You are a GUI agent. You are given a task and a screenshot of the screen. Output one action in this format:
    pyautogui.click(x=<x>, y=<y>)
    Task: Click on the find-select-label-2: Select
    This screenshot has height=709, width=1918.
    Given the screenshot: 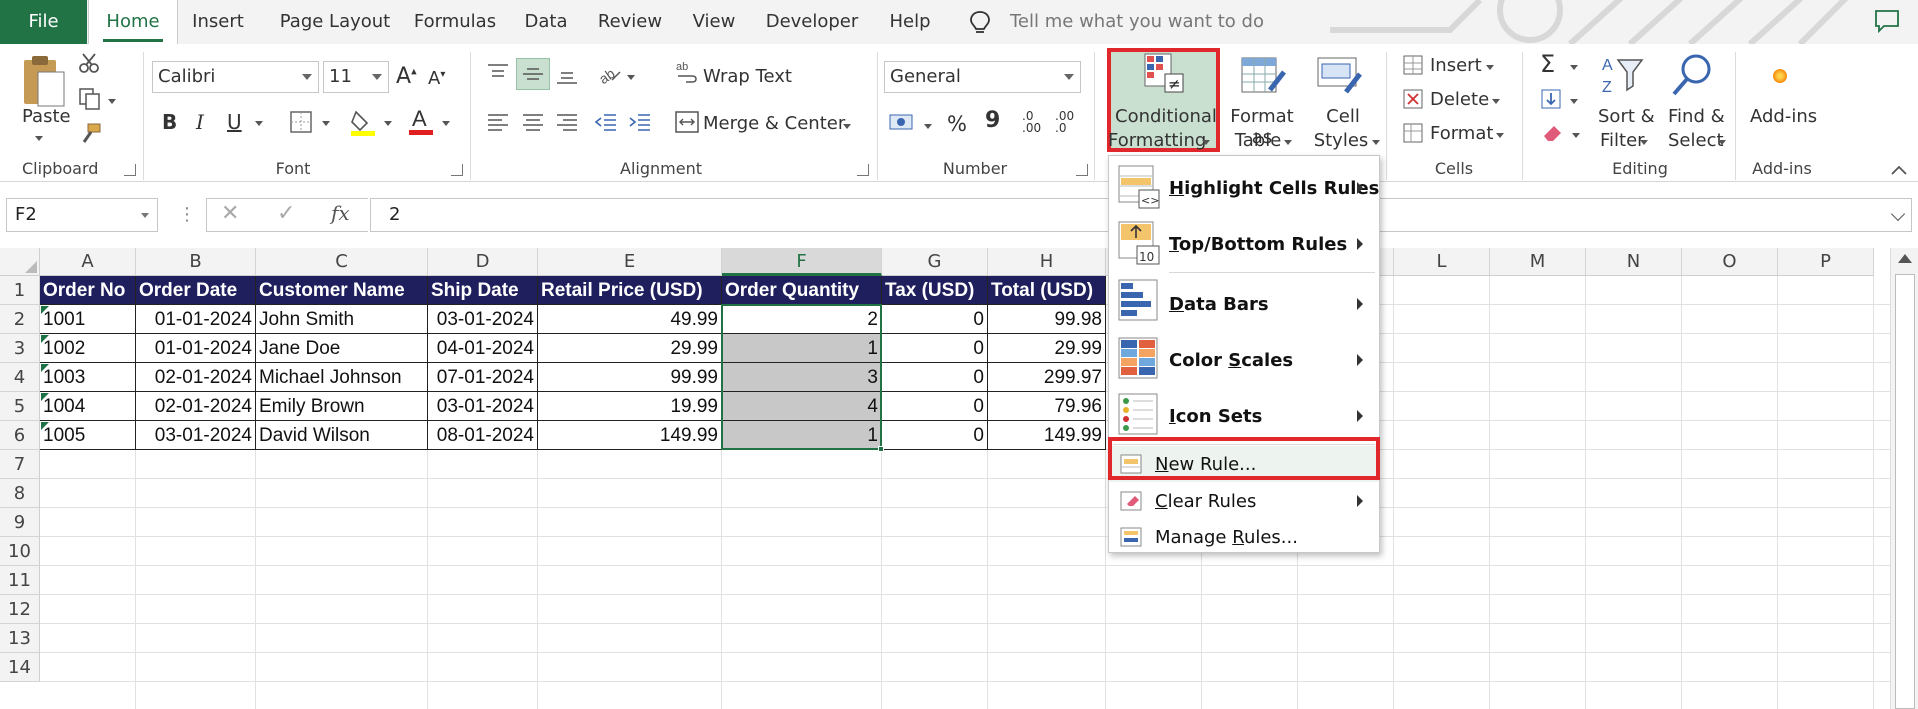 What is the action you would take?
    pyautogui.click(x=1696, y=140)
    